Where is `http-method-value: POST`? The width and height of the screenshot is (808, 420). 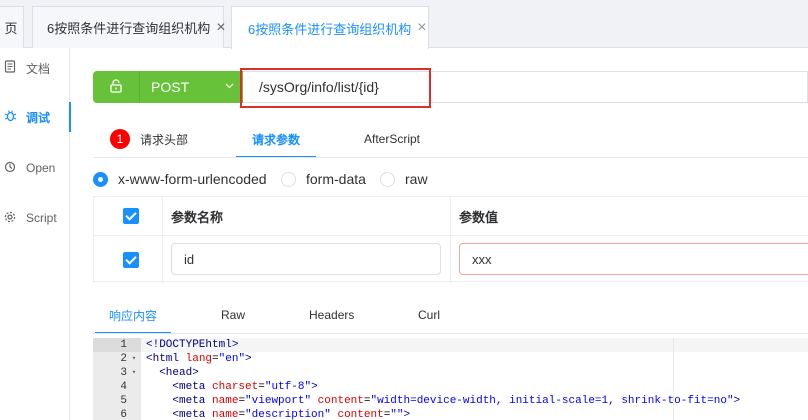 http-method-value: POST is located at coordinates (170, 87).